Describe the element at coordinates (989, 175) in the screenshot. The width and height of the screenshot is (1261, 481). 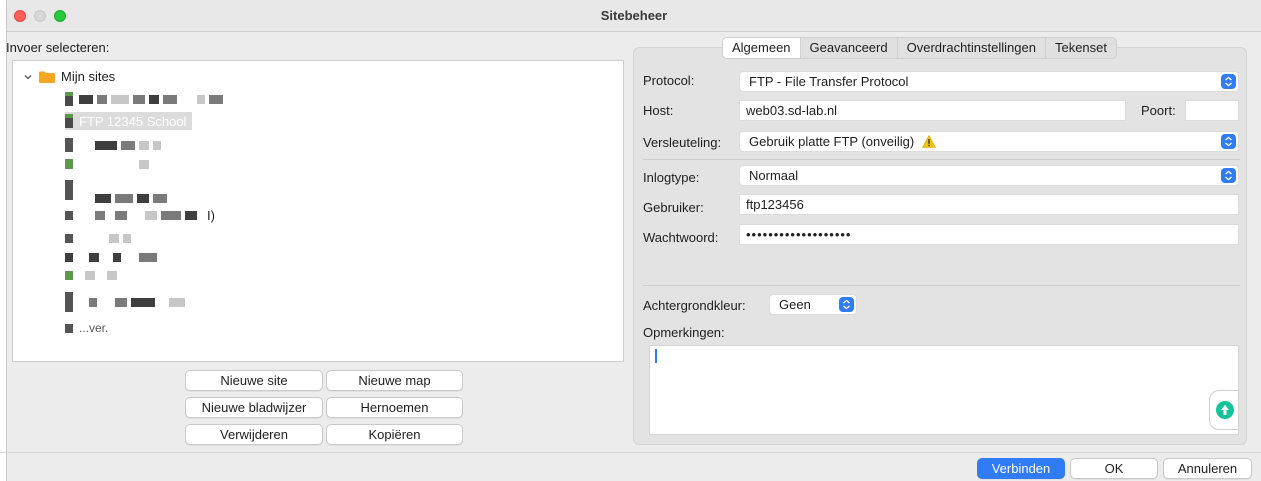
I see `login-type-select: Normaal` at that location.